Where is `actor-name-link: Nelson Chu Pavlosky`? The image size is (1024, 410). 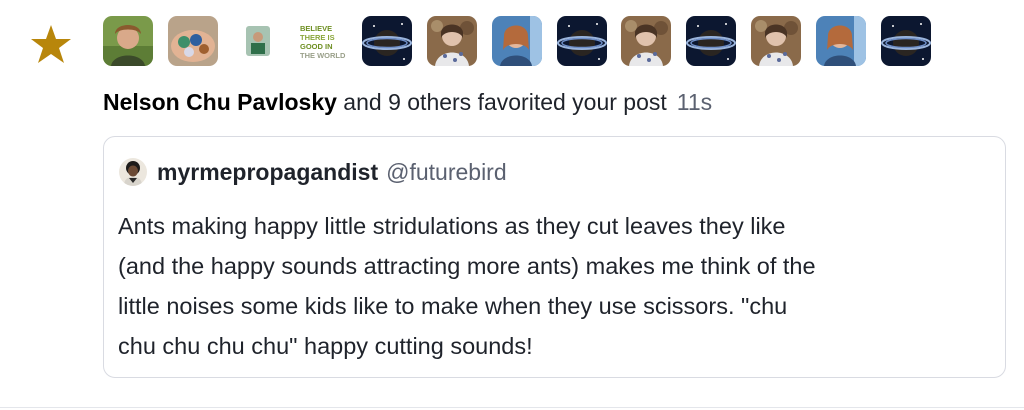 actor-name-link: Nelson Chu Pavlosky is located at coordinates (220, 102).